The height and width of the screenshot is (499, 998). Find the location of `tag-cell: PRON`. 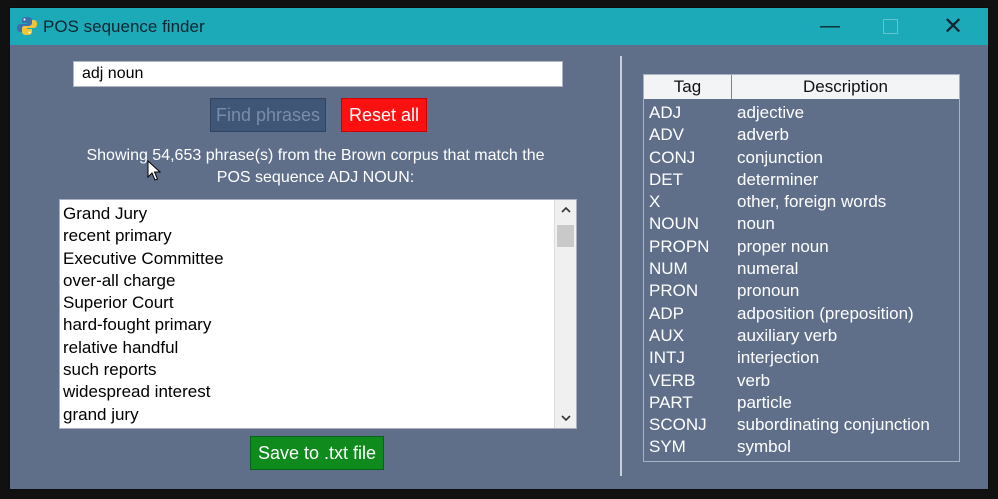

tag-cell: PRON is located at coordinates (674, 291).